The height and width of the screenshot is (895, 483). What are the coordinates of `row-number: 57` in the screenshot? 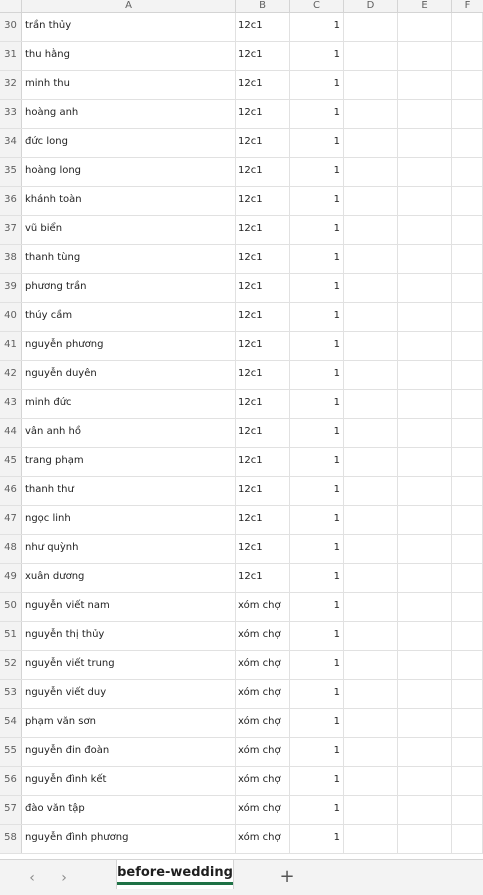 It's located at (11, 810).